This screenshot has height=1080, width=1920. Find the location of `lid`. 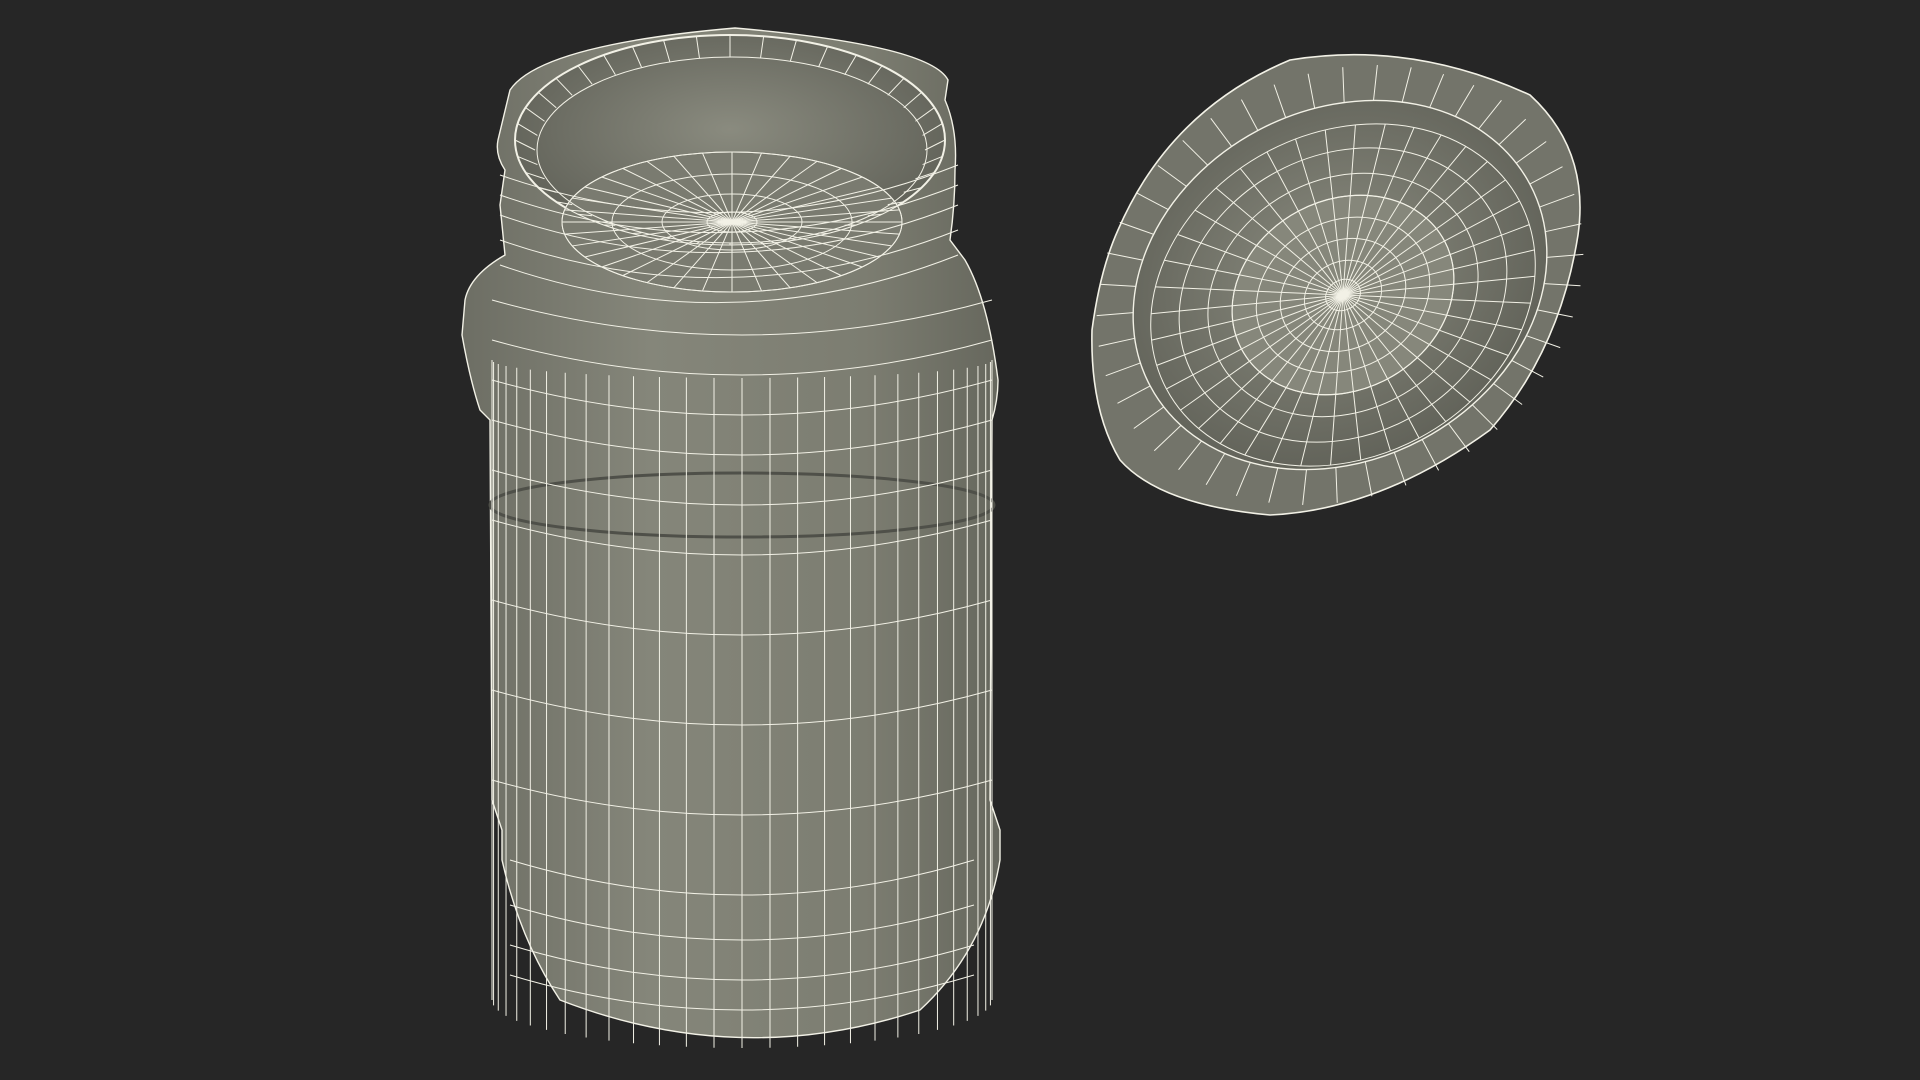

lid is located at coordinates (1337, 284).